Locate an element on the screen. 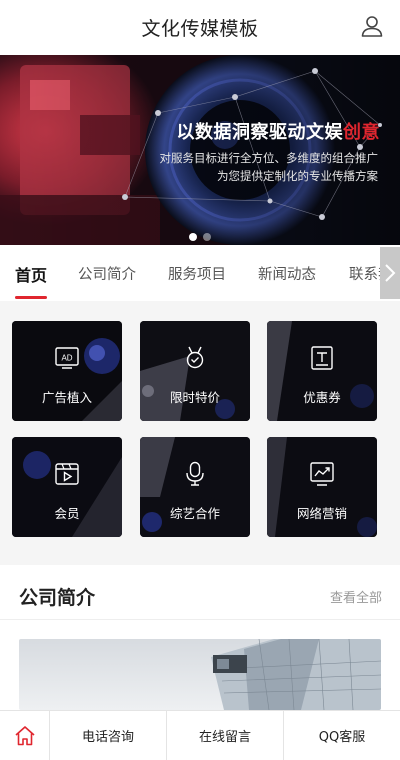 Image resolution: width=400 pixels, height=760 pixels. grid-item-coupon: 优惠券 is located at coordinates (322, 371).